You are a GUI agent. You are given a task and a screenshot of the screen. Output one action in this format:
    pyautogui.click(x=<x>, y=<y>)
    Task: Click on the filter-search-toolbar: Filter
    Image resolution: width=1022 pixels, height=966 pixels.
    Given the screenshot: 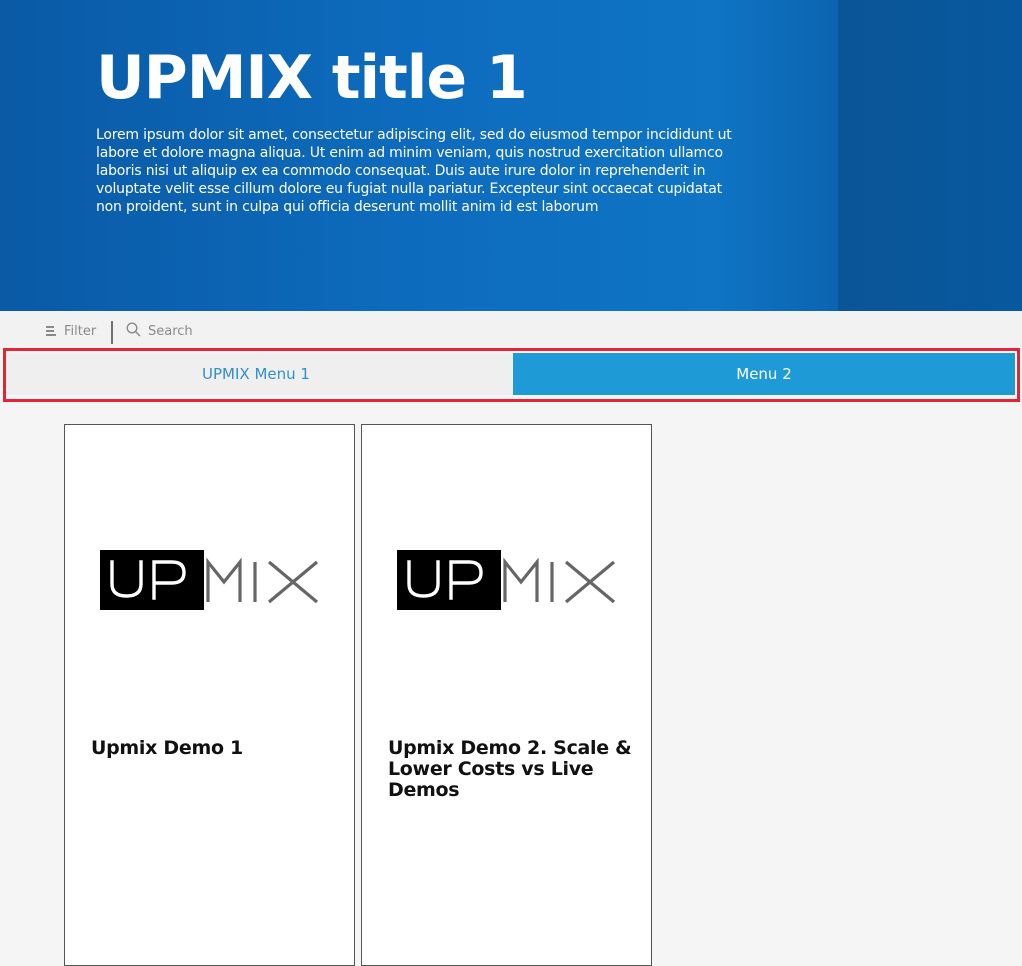 What is the action you would take?
    pyautogui.click(x=511, y=330)
    